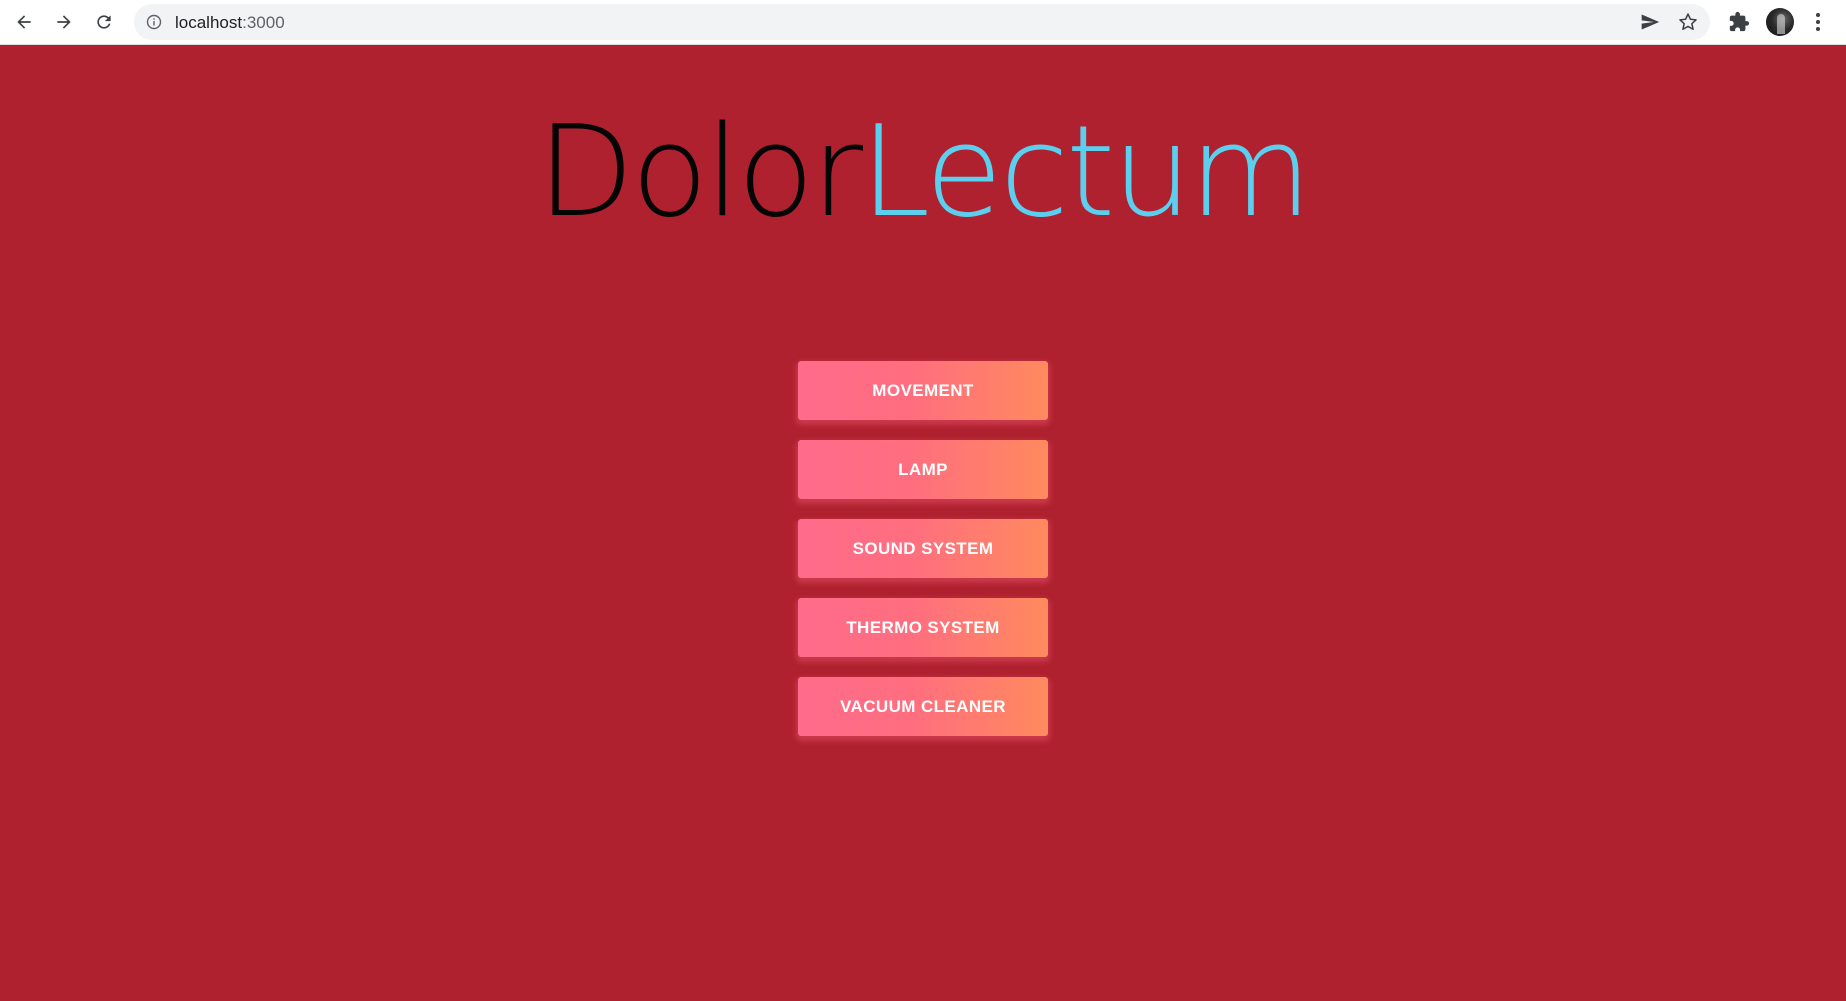 Image resolution: width=1846 pixels, height=1001 pixels. Describe the element at coordinates (1780, 22) in the screenshot. I see `profile-avatar` at that location.